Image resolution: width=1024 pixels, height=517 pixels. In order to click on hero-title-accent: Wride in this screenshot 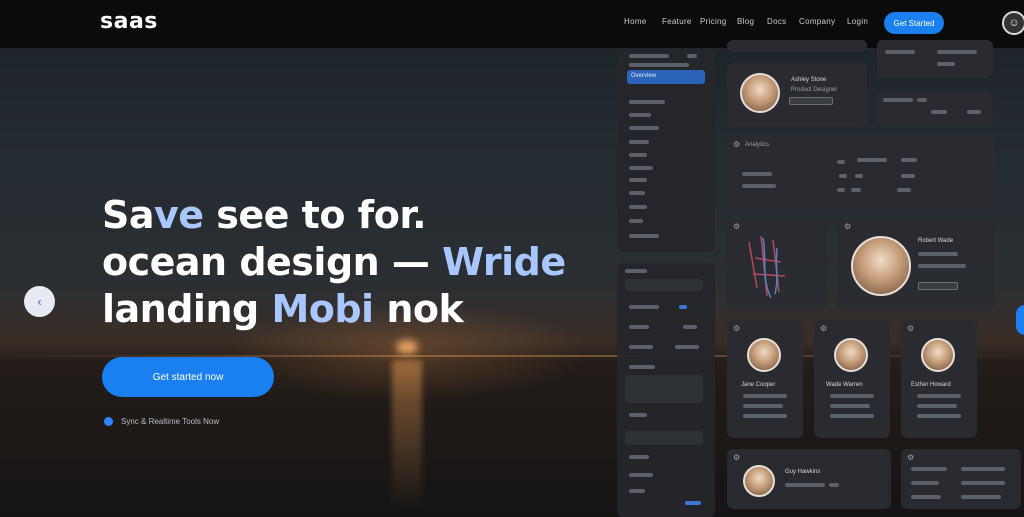, I will do `click(504, 262)`.